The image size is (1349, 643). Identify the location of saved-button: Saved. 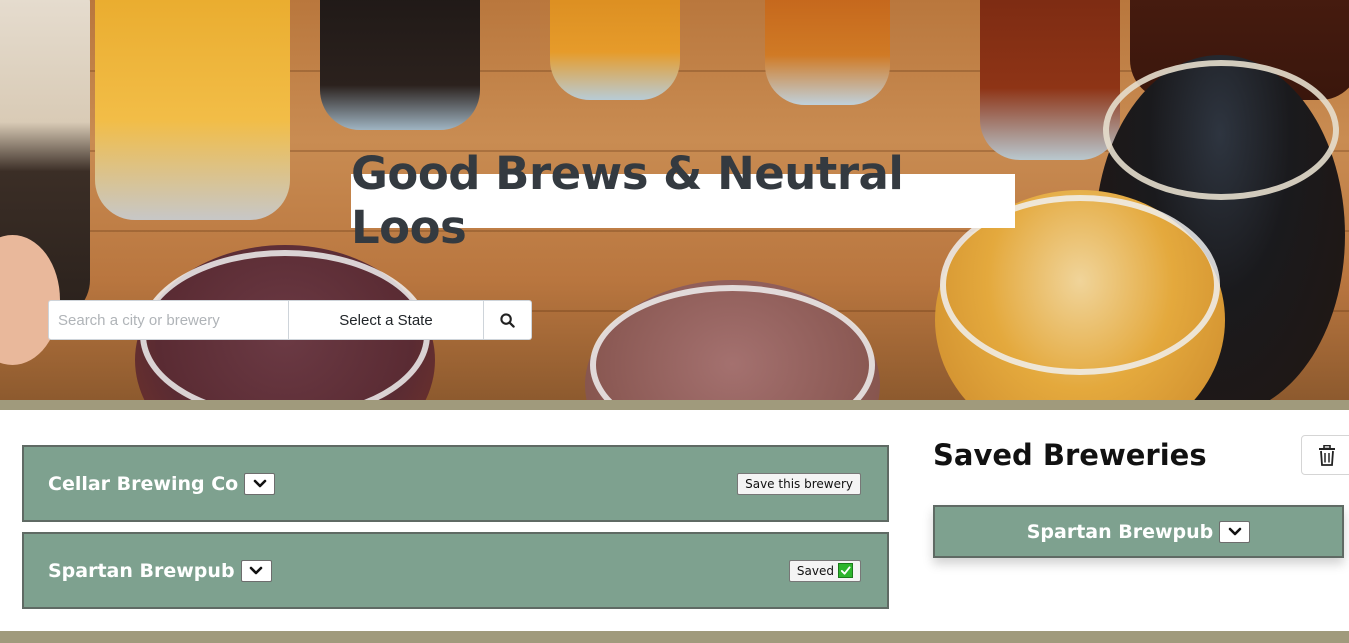
(824, 570).